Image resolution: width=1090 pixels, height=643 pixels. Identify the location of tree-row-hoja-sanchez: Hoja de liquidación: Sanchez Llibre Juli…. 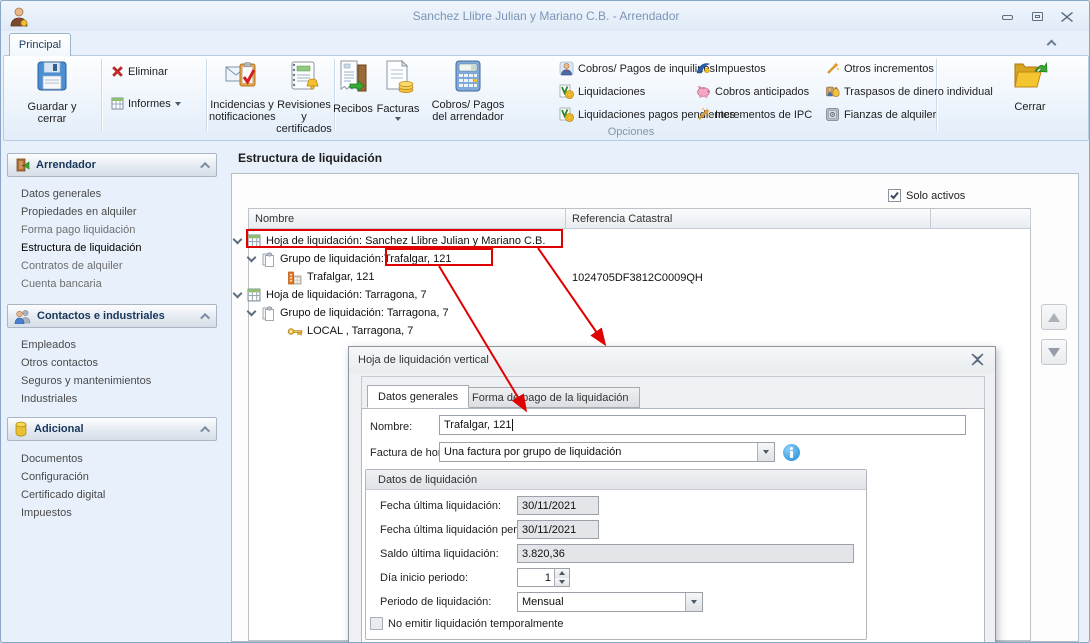
(583, 241).